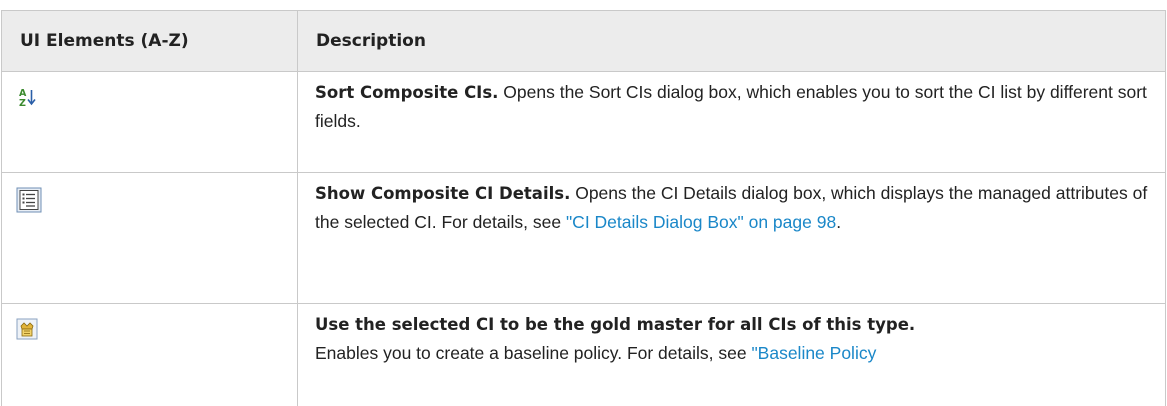 This screenshot has height=406, width=1167. What do you see at coordinates (407, 92) in the screenshot?
I see `row-title: Sort Composite CIs.` at bounding box center [407, 92].